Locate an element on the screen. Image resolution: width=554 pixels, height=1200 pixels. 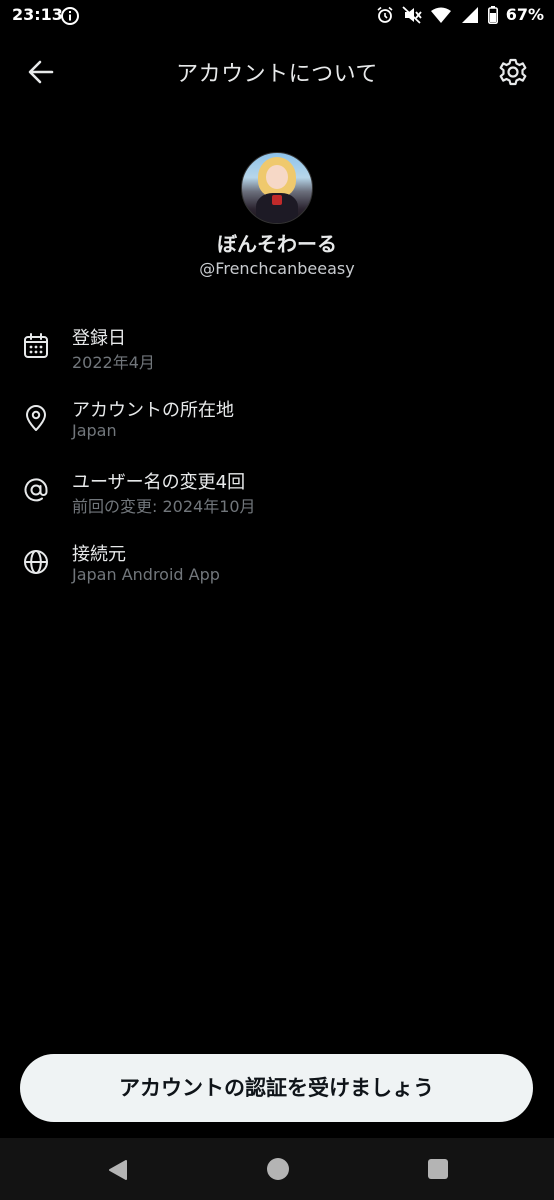
location-pin-icon is located at coordinates (36, 418).